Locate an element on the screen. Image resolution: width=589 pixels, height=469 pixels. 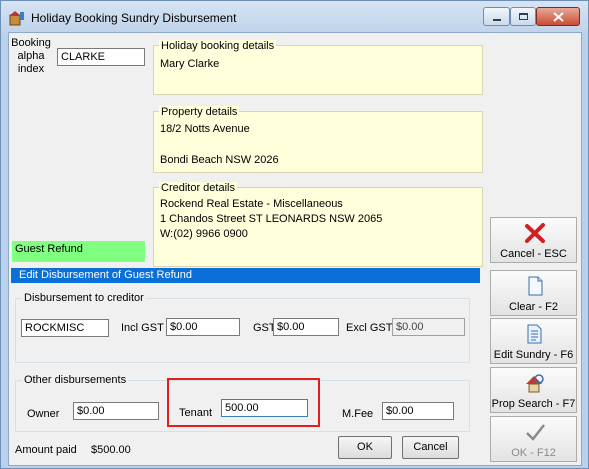
close-button is located at coordinates (558, 16).